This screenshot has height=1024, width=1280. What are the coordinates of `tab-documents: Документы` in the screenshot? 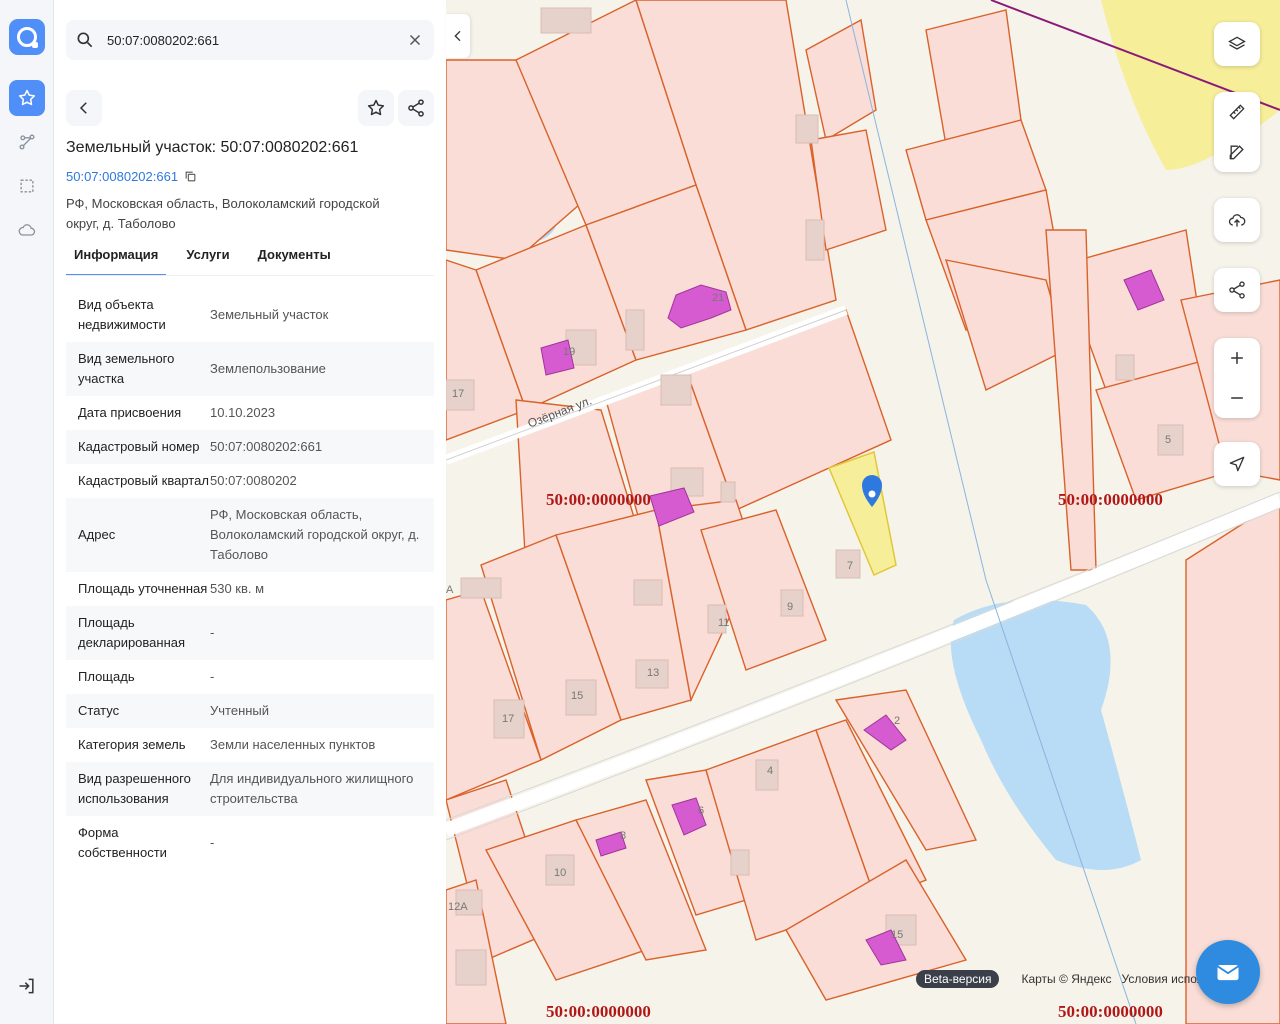 It's located at (294, 260).